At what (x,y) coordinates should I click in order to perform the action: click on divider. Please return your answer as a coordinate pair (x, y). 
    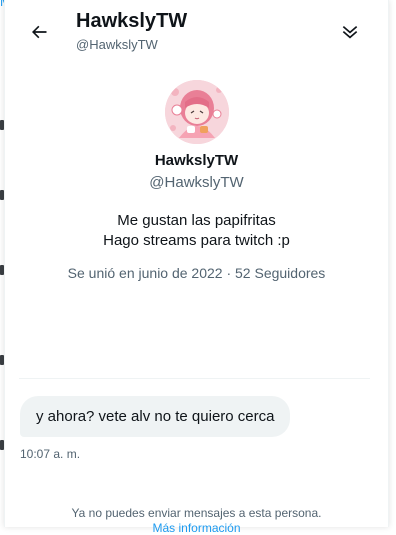
    Looking at the image, I should click on (194, 378).